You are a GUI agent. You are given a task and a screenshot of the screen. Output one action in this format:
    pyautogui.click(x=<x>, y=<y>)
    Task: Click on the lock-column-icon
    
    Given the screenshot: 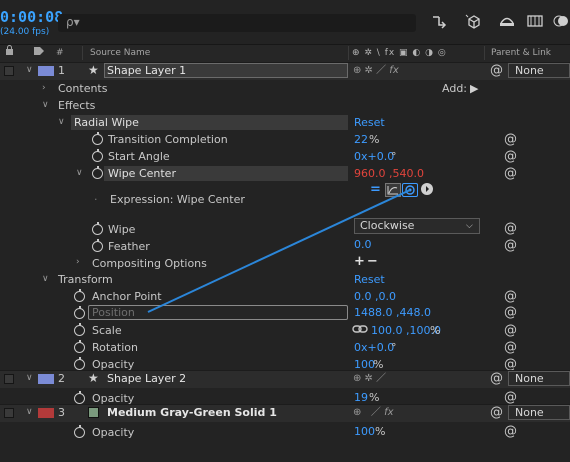 What is the action you would take?
    pyautogui.click(x=9, y=53)
    